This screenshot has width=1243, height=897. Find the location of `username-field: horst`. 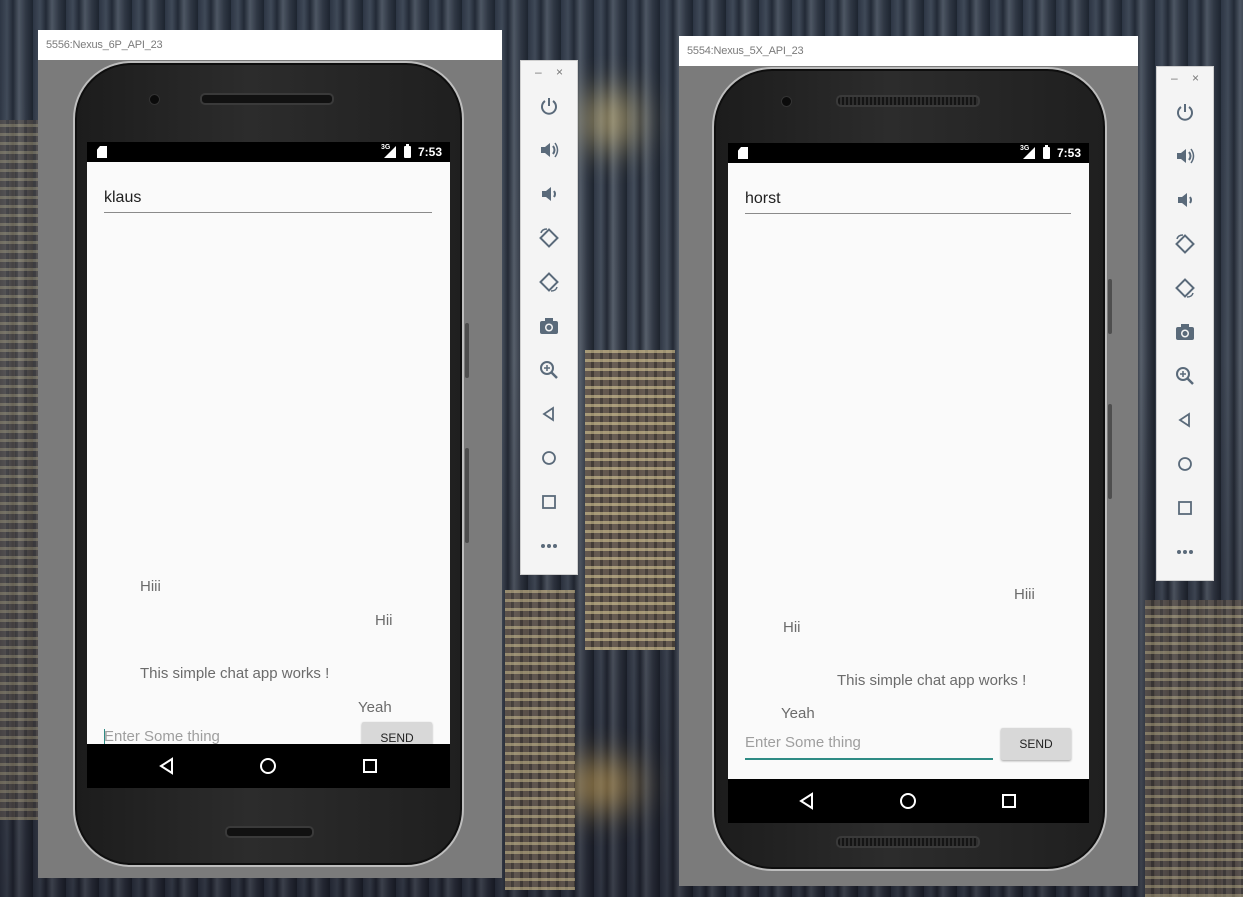

username-field: horst is located at coordinates (908, 201).